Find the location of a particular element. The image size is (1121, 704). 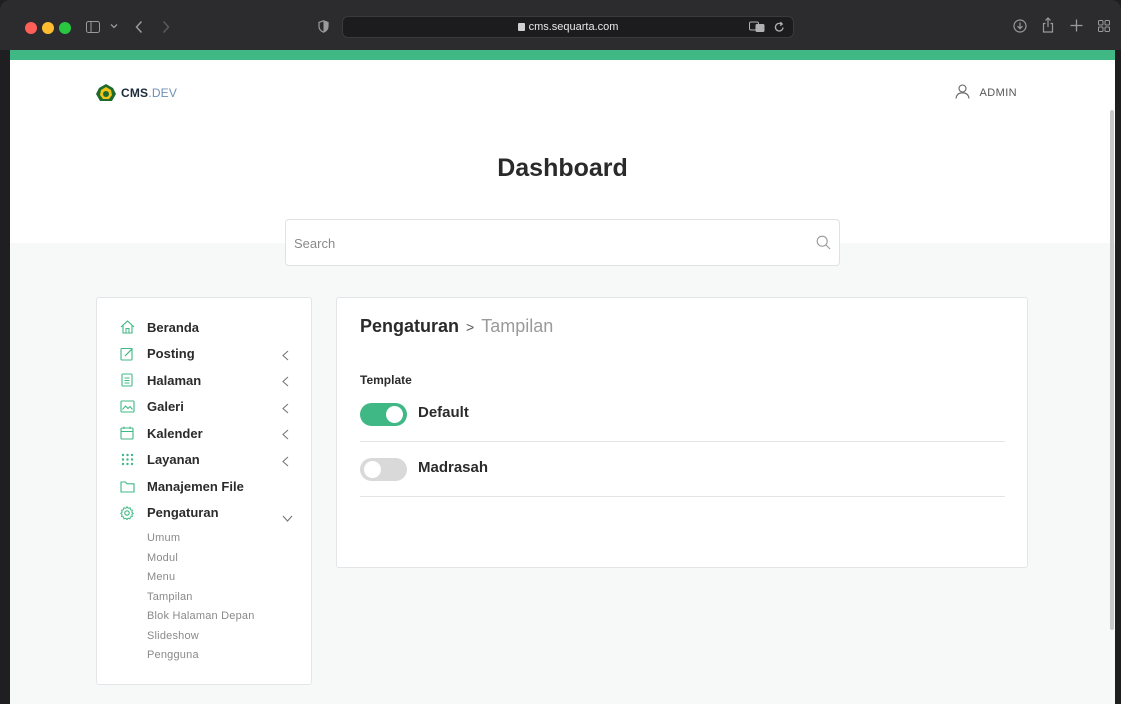

address-bar: cms.sequarta.com is located at coordinates (568, 27).